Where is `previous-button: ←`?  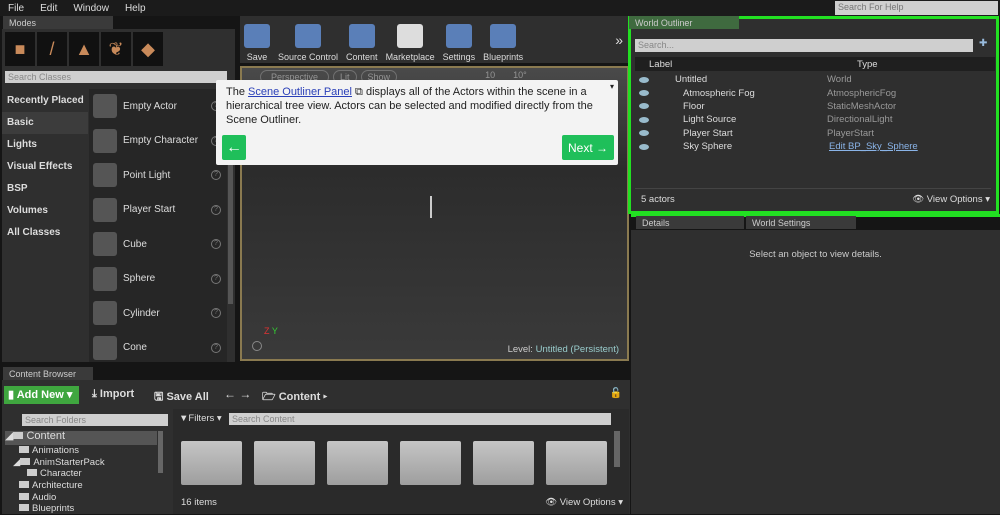
previous-button: ← is located at coordinates (234, 147).